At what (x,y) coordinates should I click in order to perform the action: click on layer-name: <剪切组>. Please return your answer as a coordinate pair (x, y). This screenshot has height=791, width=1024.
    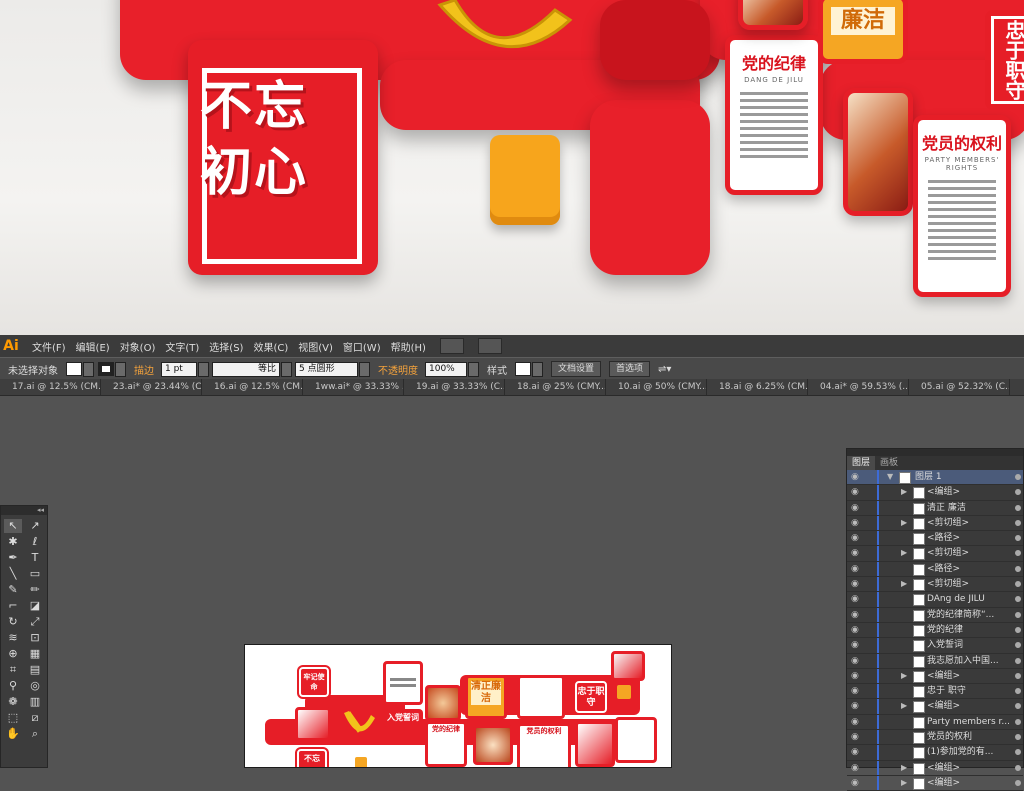
    Looking at the image, I should click on (948, 553).